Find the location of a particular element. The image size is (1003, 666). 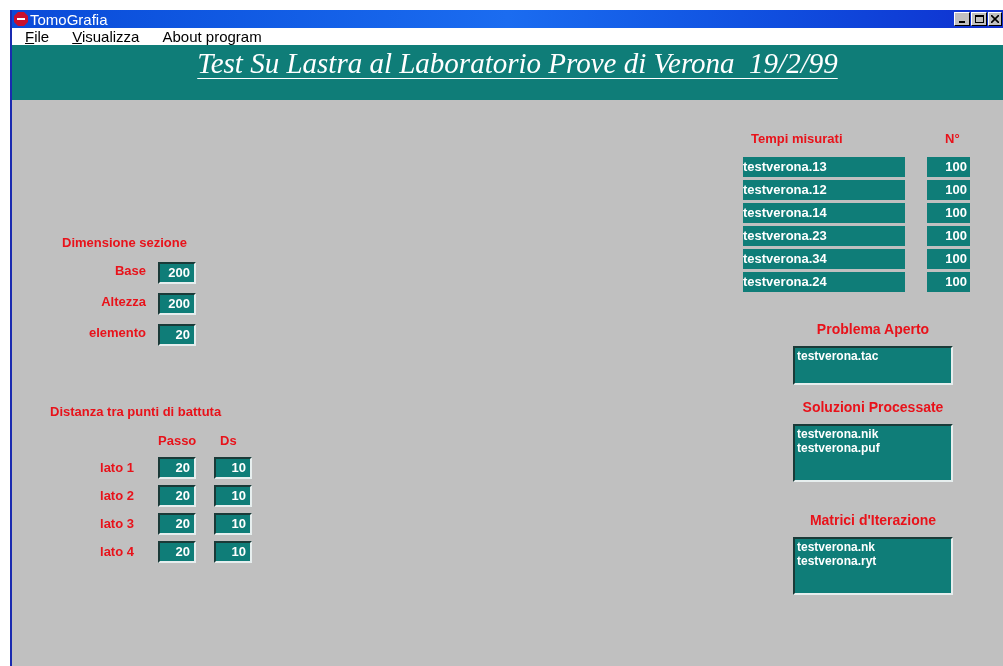

file-field: testverona.13 is located at coordinates (824, 166).